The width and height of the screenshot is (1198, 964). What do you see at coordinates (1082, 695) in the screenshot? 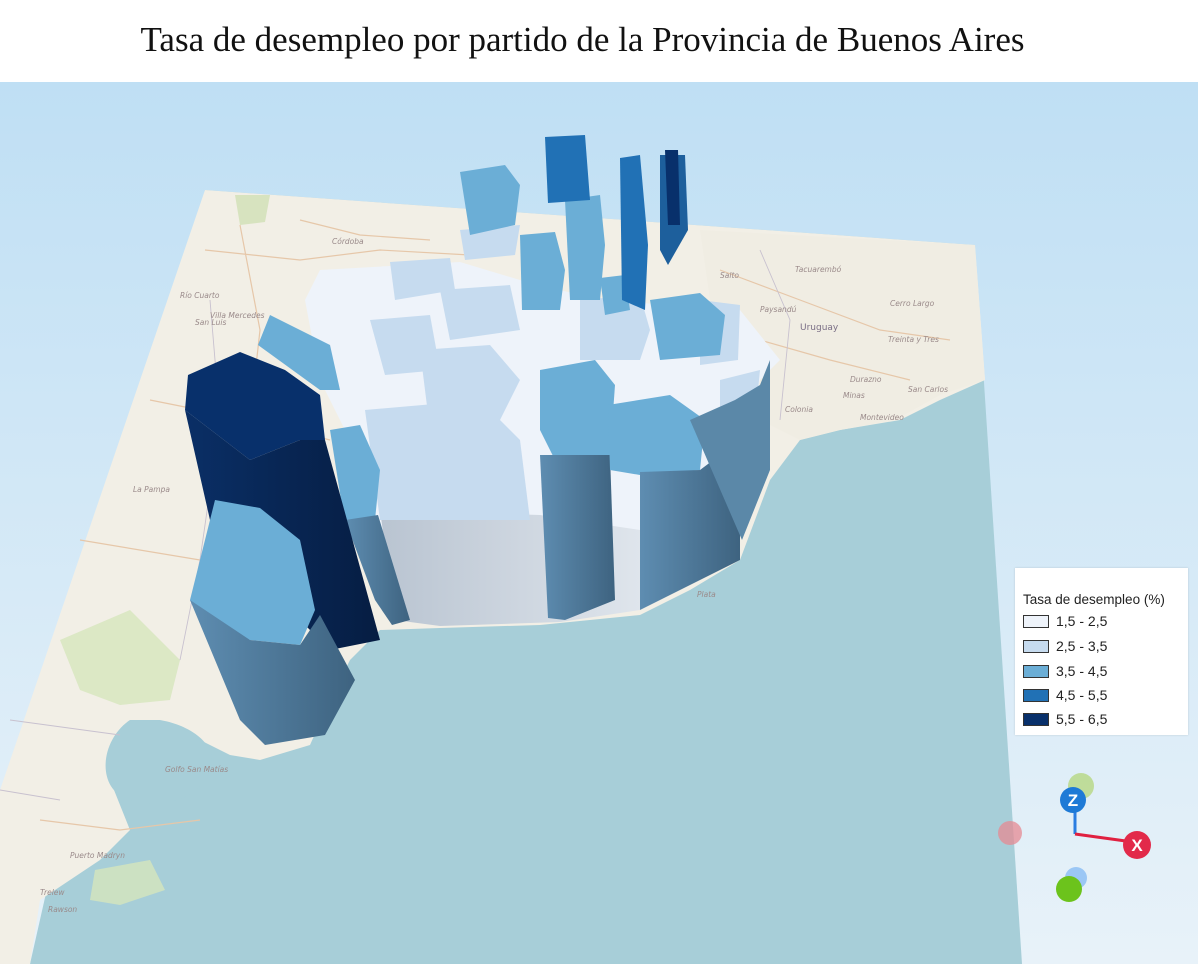
I see `legend-label: 4,5 - 5,5` at bounding box center [1082, 695].